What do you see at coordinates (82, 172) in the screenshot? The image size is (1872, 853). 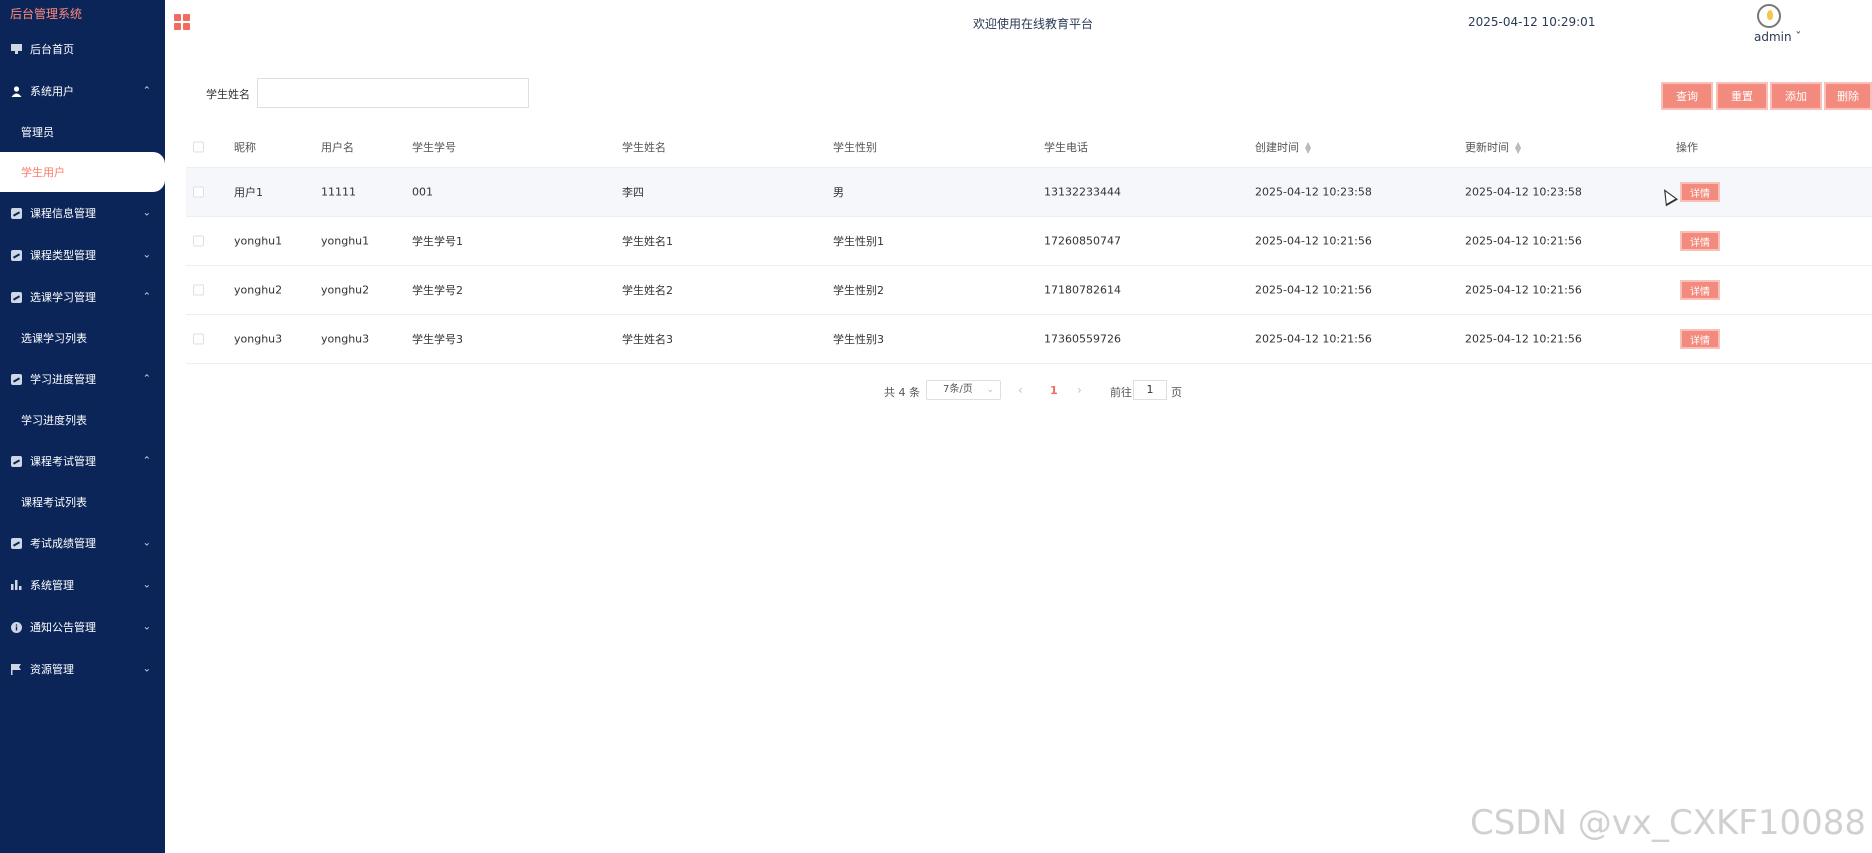 I see `sidebar-subitem-student-users: 学生用户` at bounding box center [82, 172].